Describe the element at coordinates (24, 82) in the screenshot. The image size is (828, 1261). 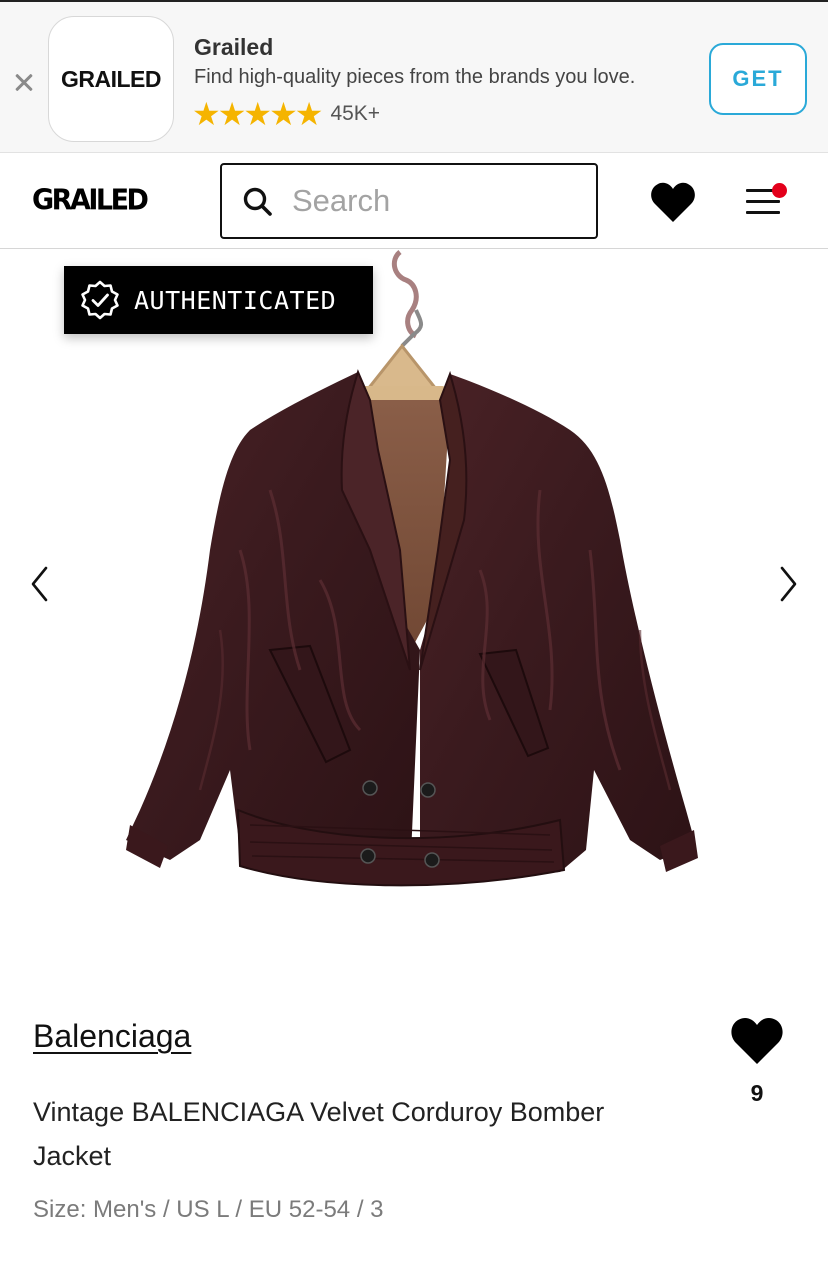
I see `close-icon` at that location.